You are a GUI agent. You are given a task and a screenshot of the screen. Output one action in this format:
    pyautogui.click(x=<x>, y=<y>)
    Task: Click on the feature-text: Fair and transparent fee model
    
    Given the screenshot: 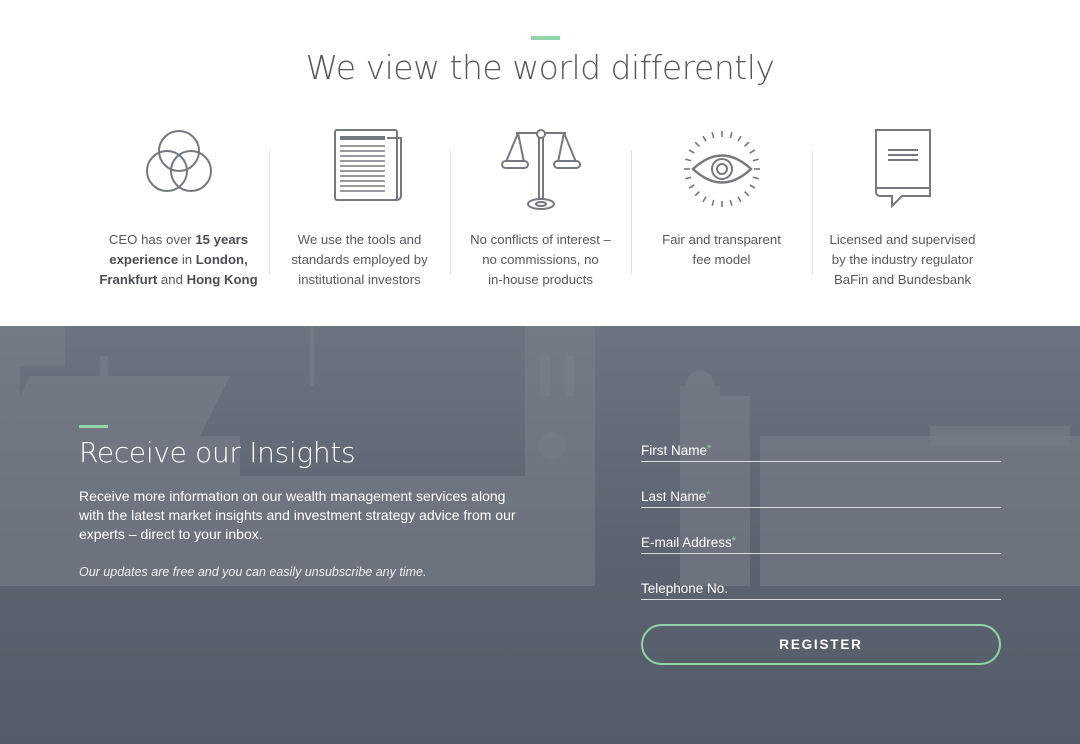 What is the action you would take?
    pyautogui.click(x=721, y=249)
    